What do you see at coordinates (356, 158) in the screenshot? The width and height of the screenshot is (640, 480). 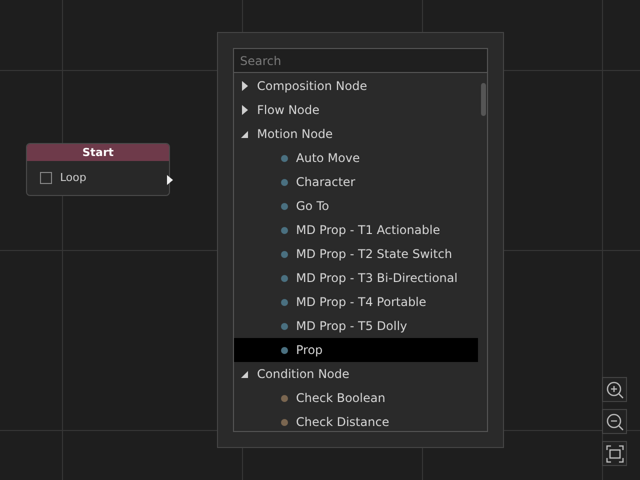 I see `node-type-item: Auto Move` at bounding box center [356, 158].